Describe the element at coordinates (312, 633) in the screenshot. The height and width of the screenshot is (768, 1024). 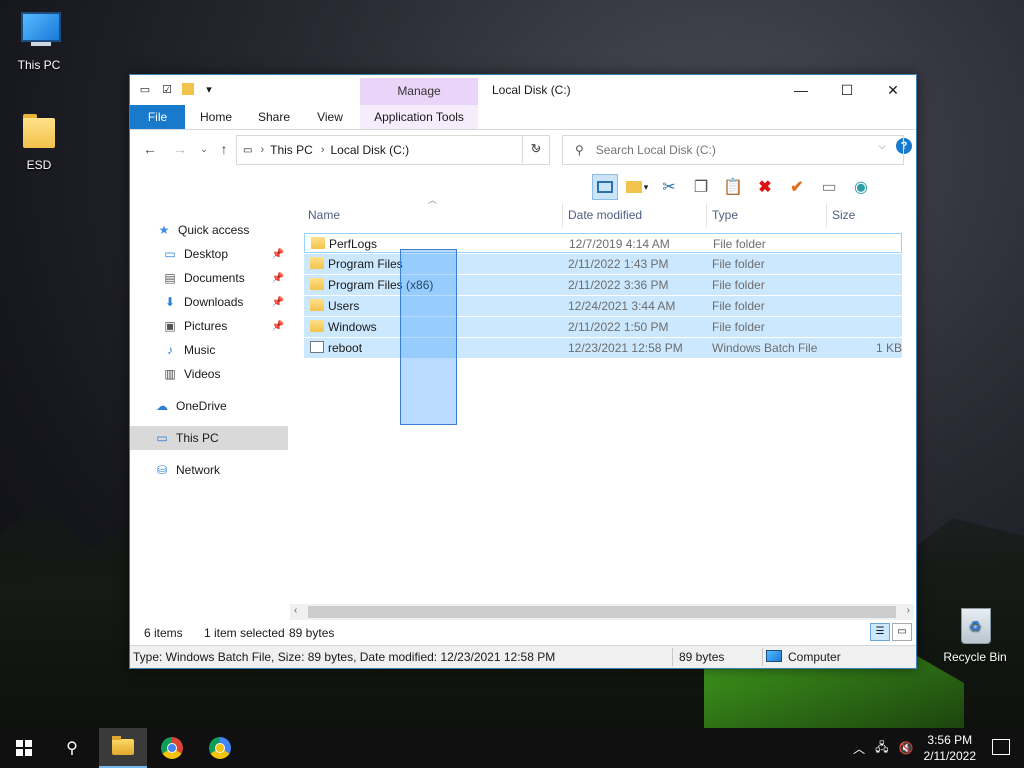
I see `status-bytes: 89 bytes` at that location.